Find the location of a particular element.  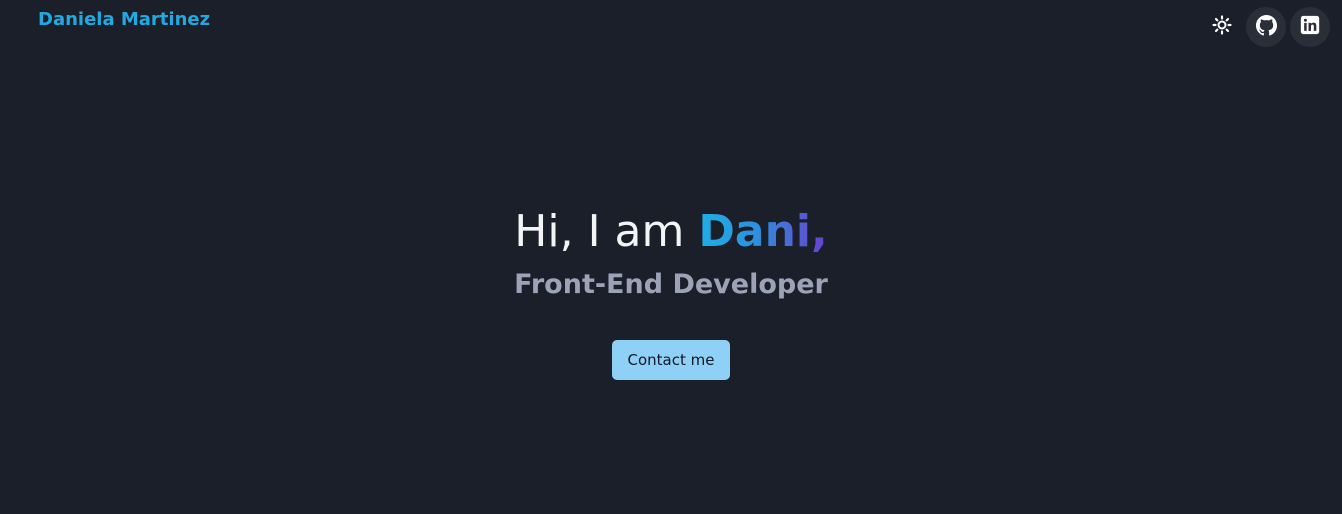

linkedin-icon is located at coordinates (1310, 27).